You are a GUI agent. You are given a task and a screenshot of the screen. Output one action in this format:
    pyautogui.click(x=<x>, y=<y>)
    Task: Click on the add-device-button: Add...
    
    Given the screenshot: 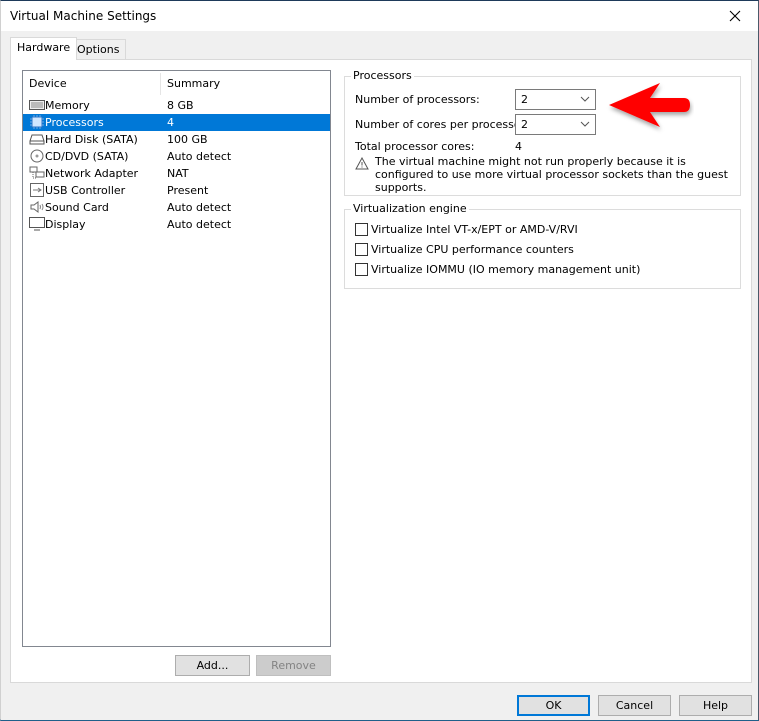 What is the action you would take?
    pyautogui.click(x=212, y=665)
    